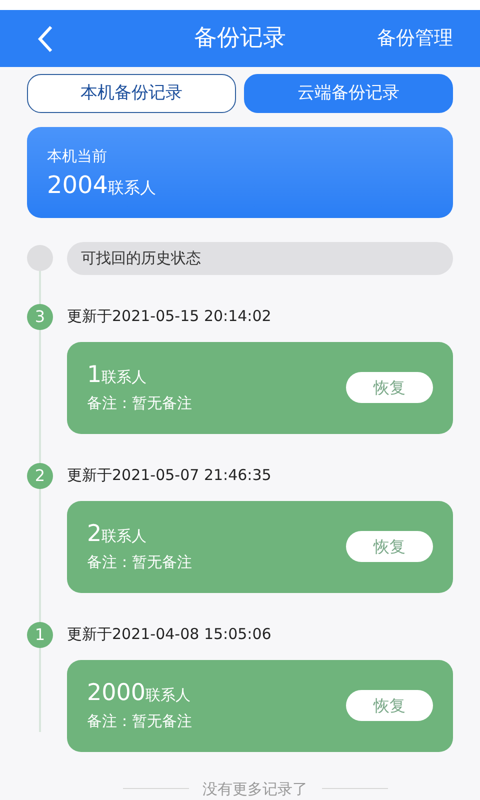  Describe the element at coordinates (77, 156) in the screenshot. I see `card-label: 本机当前` at that location.